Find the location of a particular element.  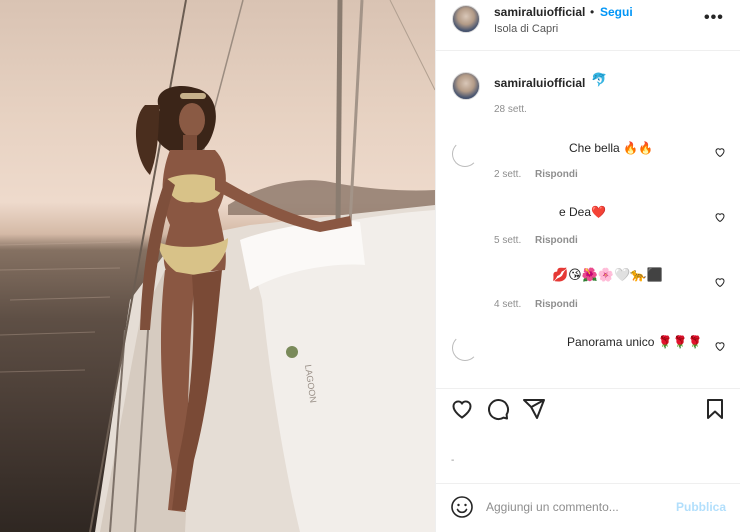

like-heart-icon is located at coordinates (462, 409).